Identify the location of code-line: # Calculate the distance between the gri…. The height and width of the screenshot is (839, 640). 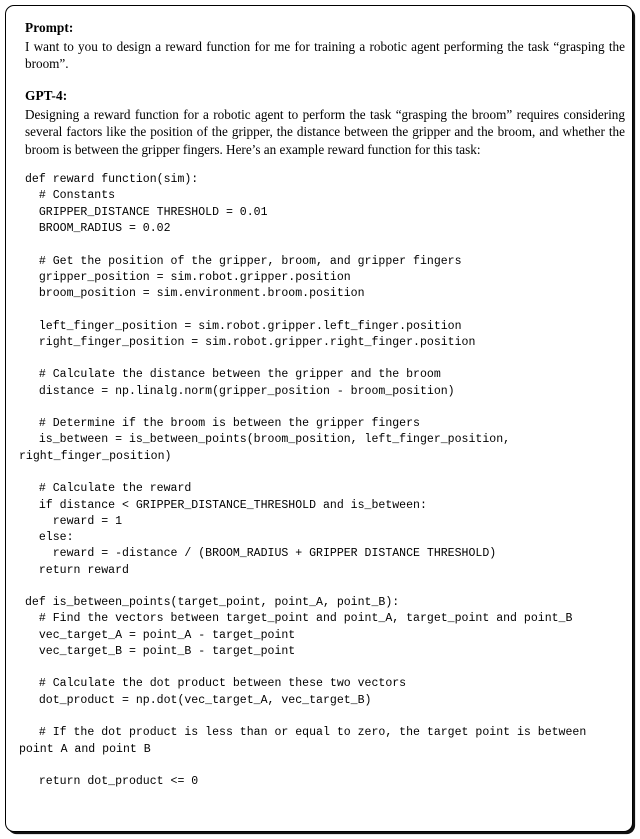
(233, 375).